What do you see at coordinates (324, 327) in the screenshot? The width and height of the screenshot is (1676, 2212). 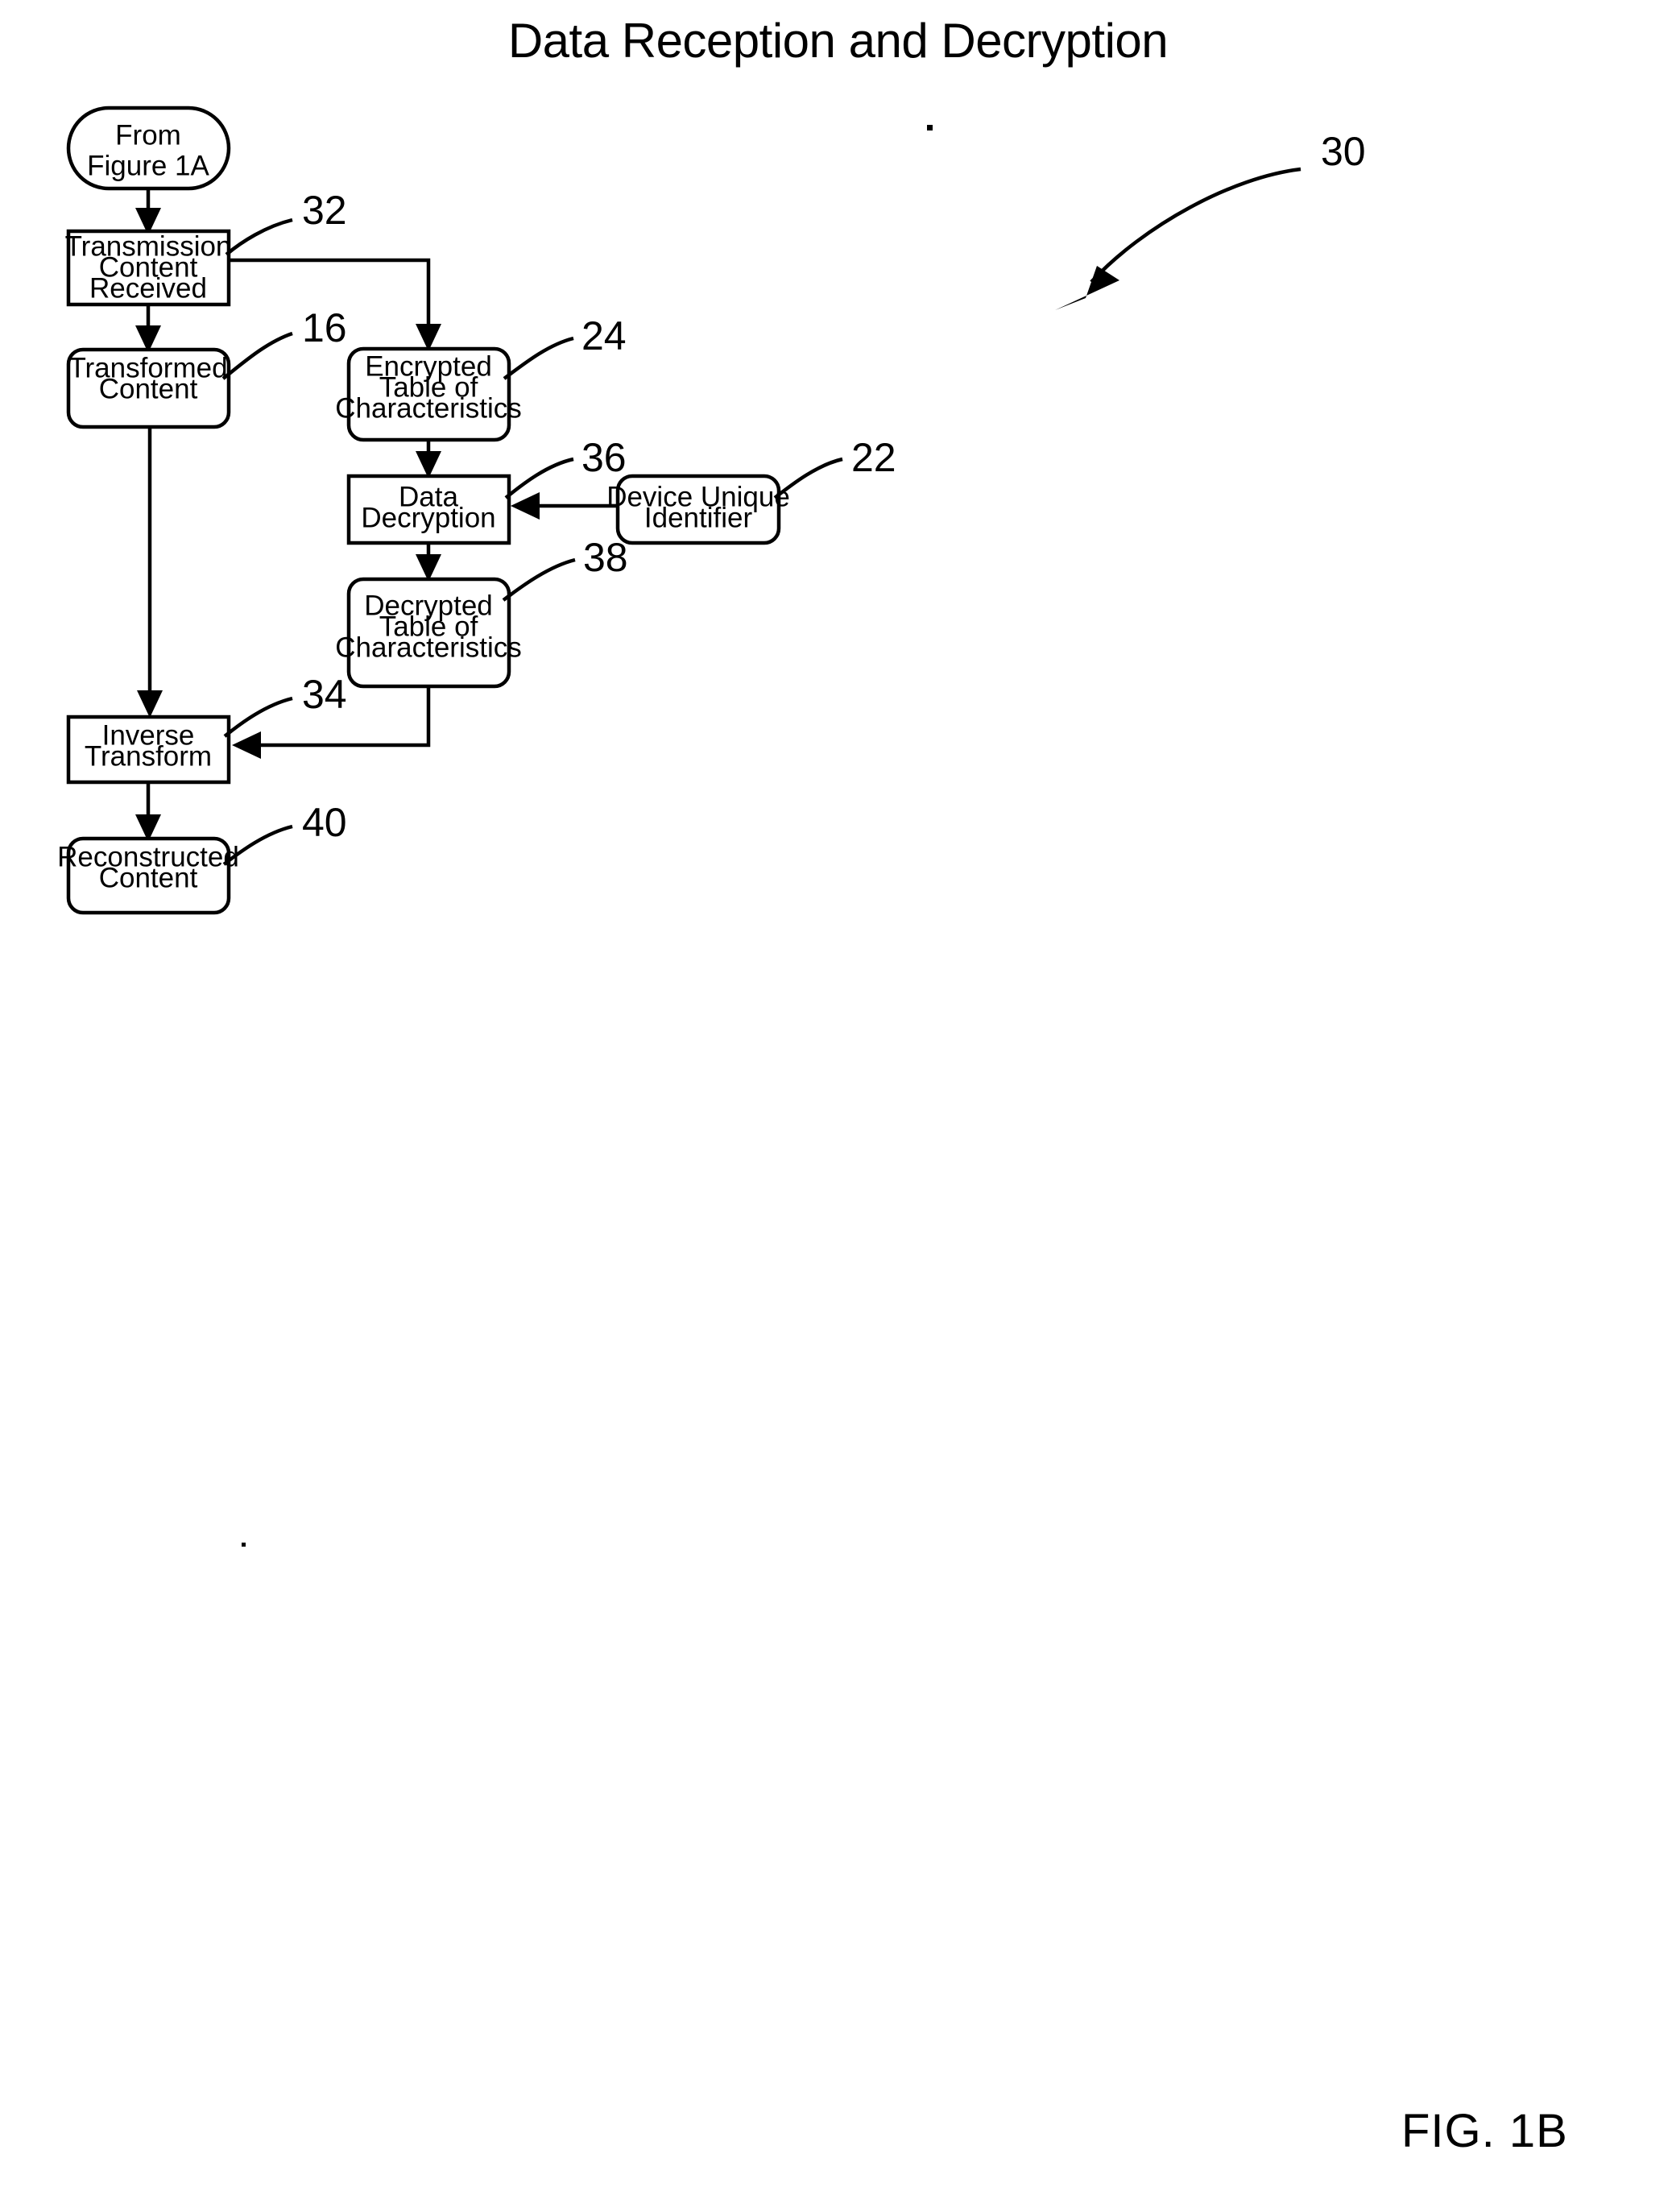 I see `reference-label-16: 16` at bounding box center [324, 327].